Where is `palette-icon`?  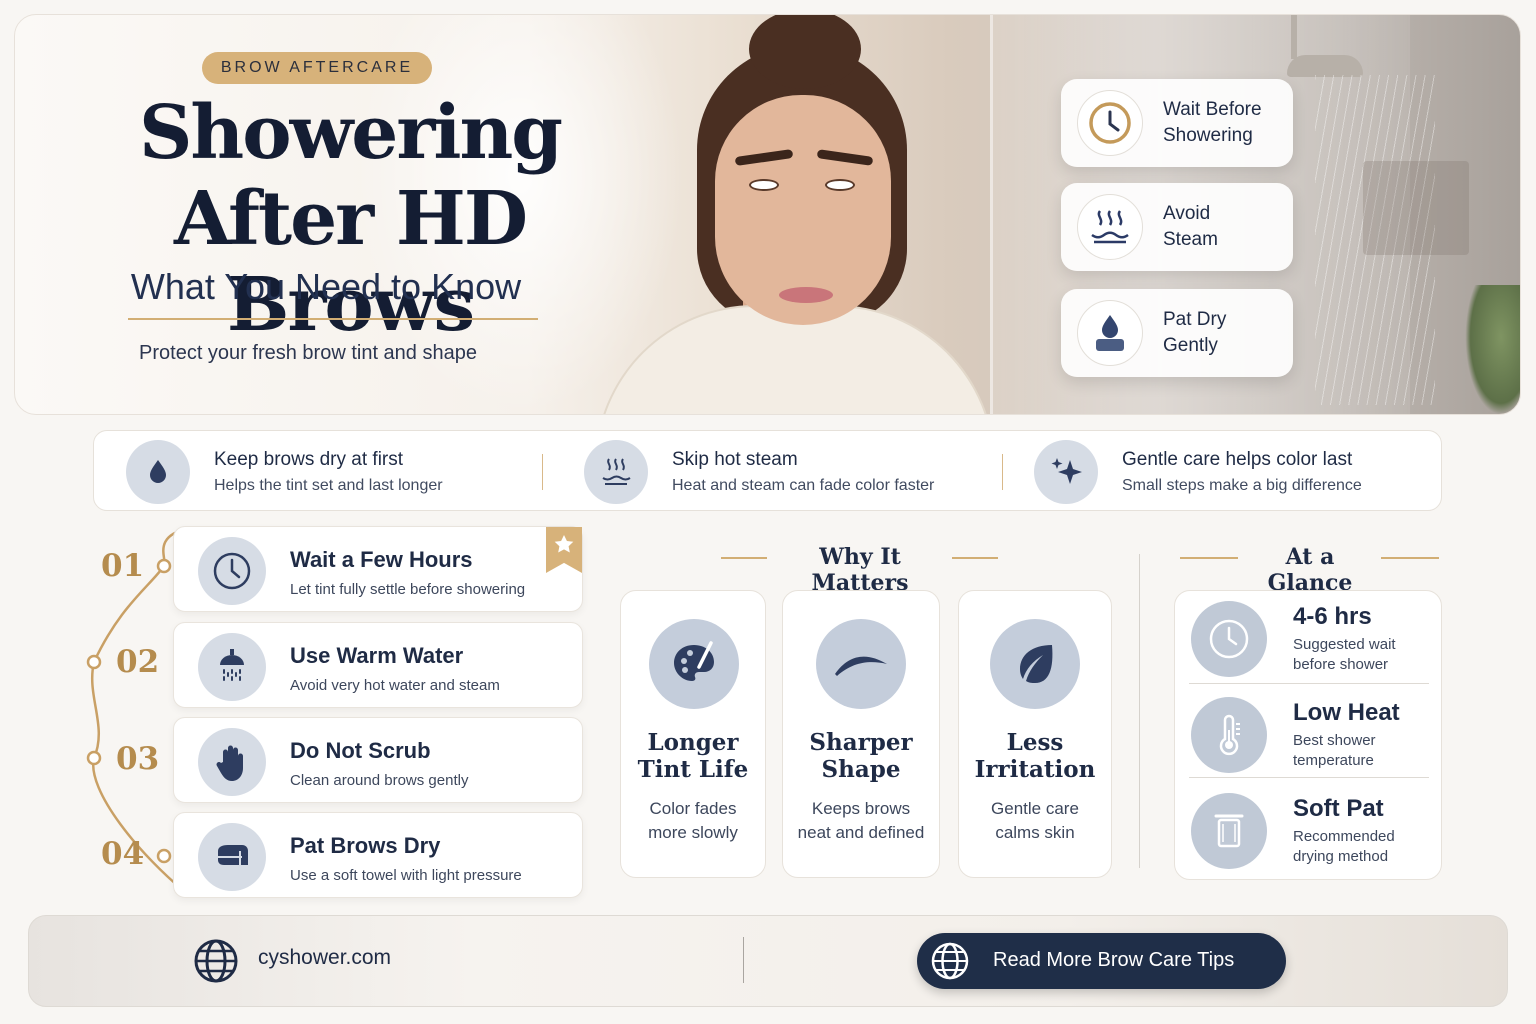
palette-icon is located at coordinates (694, 664).